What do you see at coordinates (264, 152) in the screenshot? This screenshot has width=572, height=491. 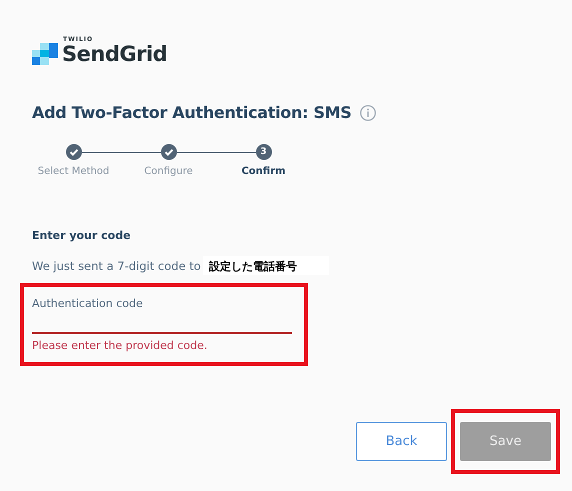 I see `step-number: 3` at bounding box center [264, 152].